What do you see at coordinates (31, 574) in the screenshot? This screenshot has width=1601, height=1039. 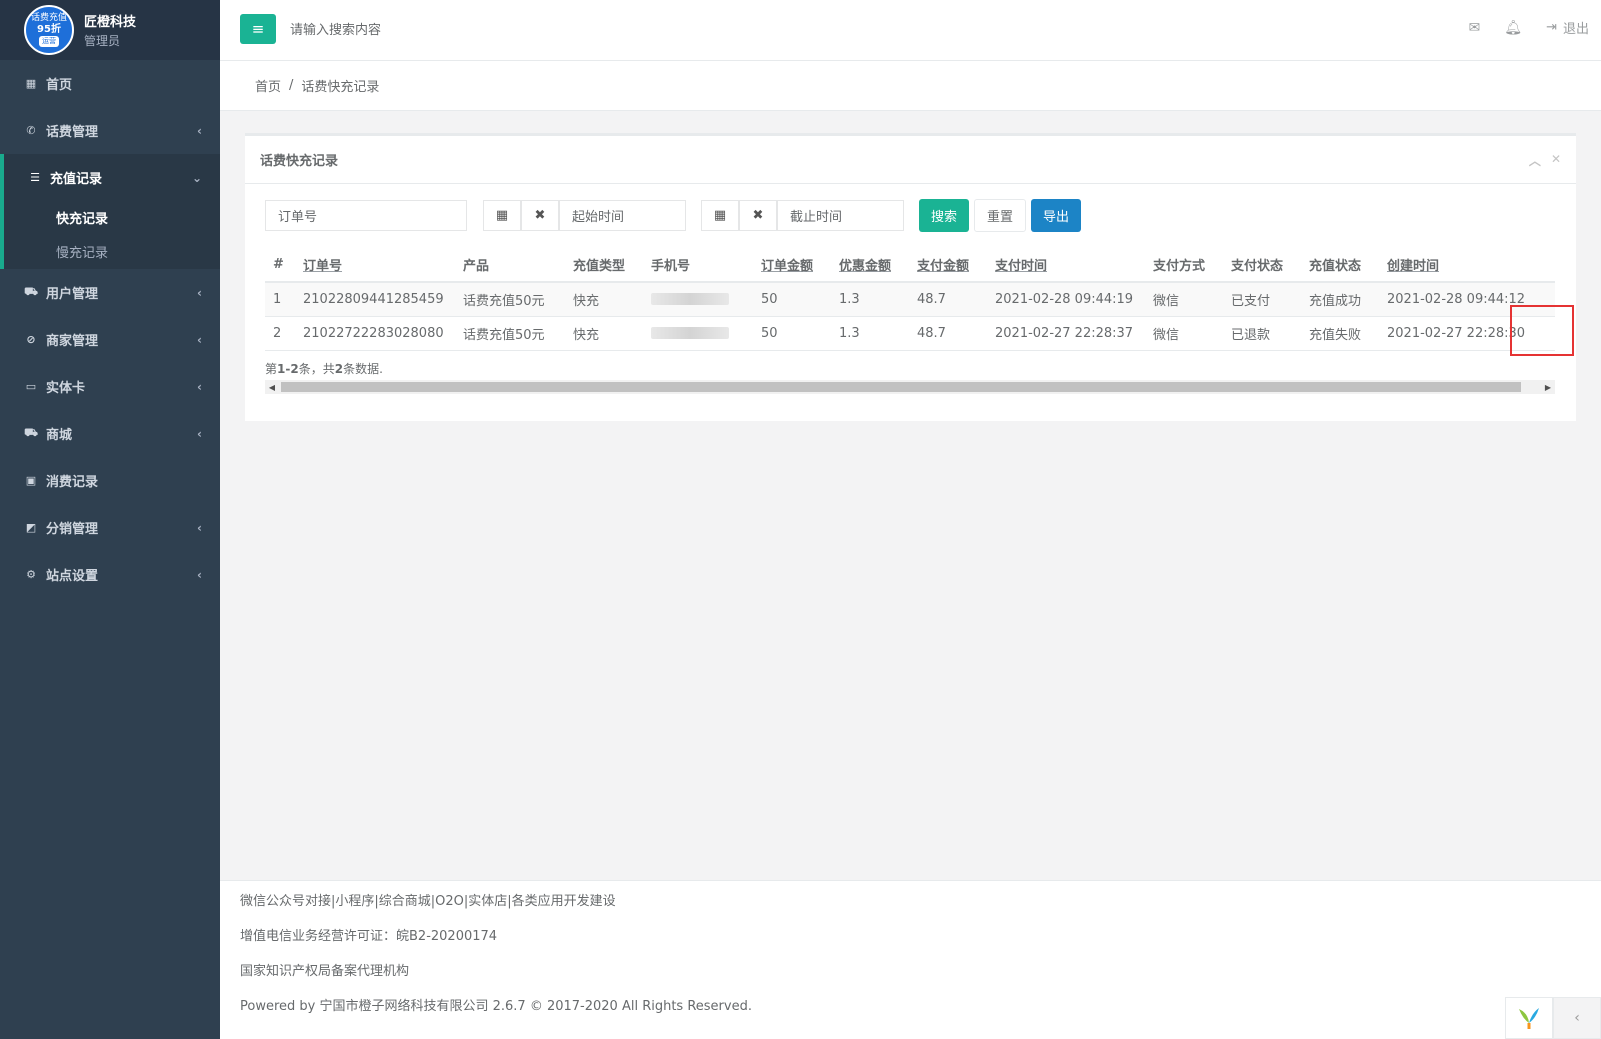 I see `gear-icon: ⚙` at bounding box center [31, 574].